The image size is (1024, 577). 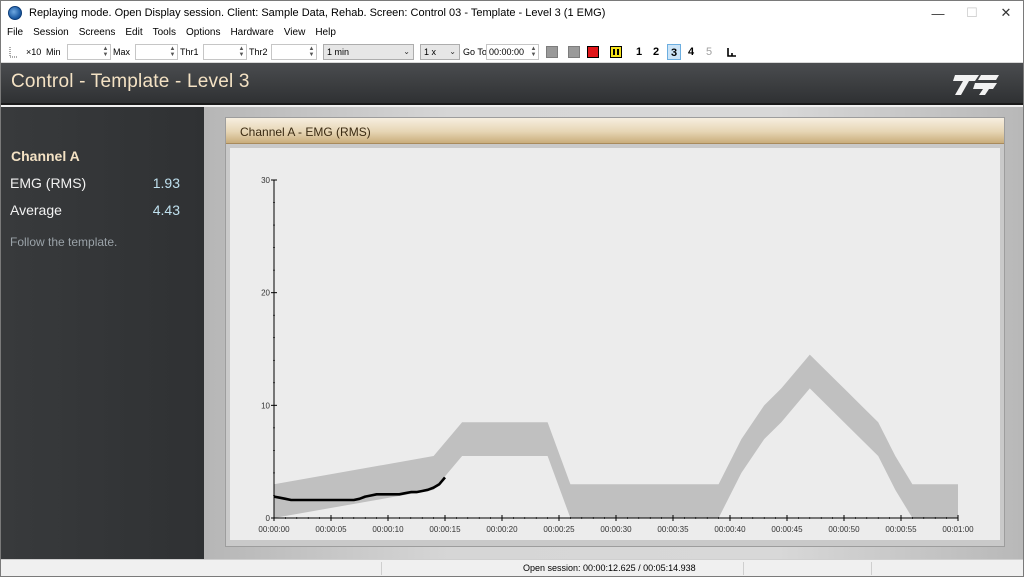 I want to click on close-button: ✕, so click(x=1006, y=13).